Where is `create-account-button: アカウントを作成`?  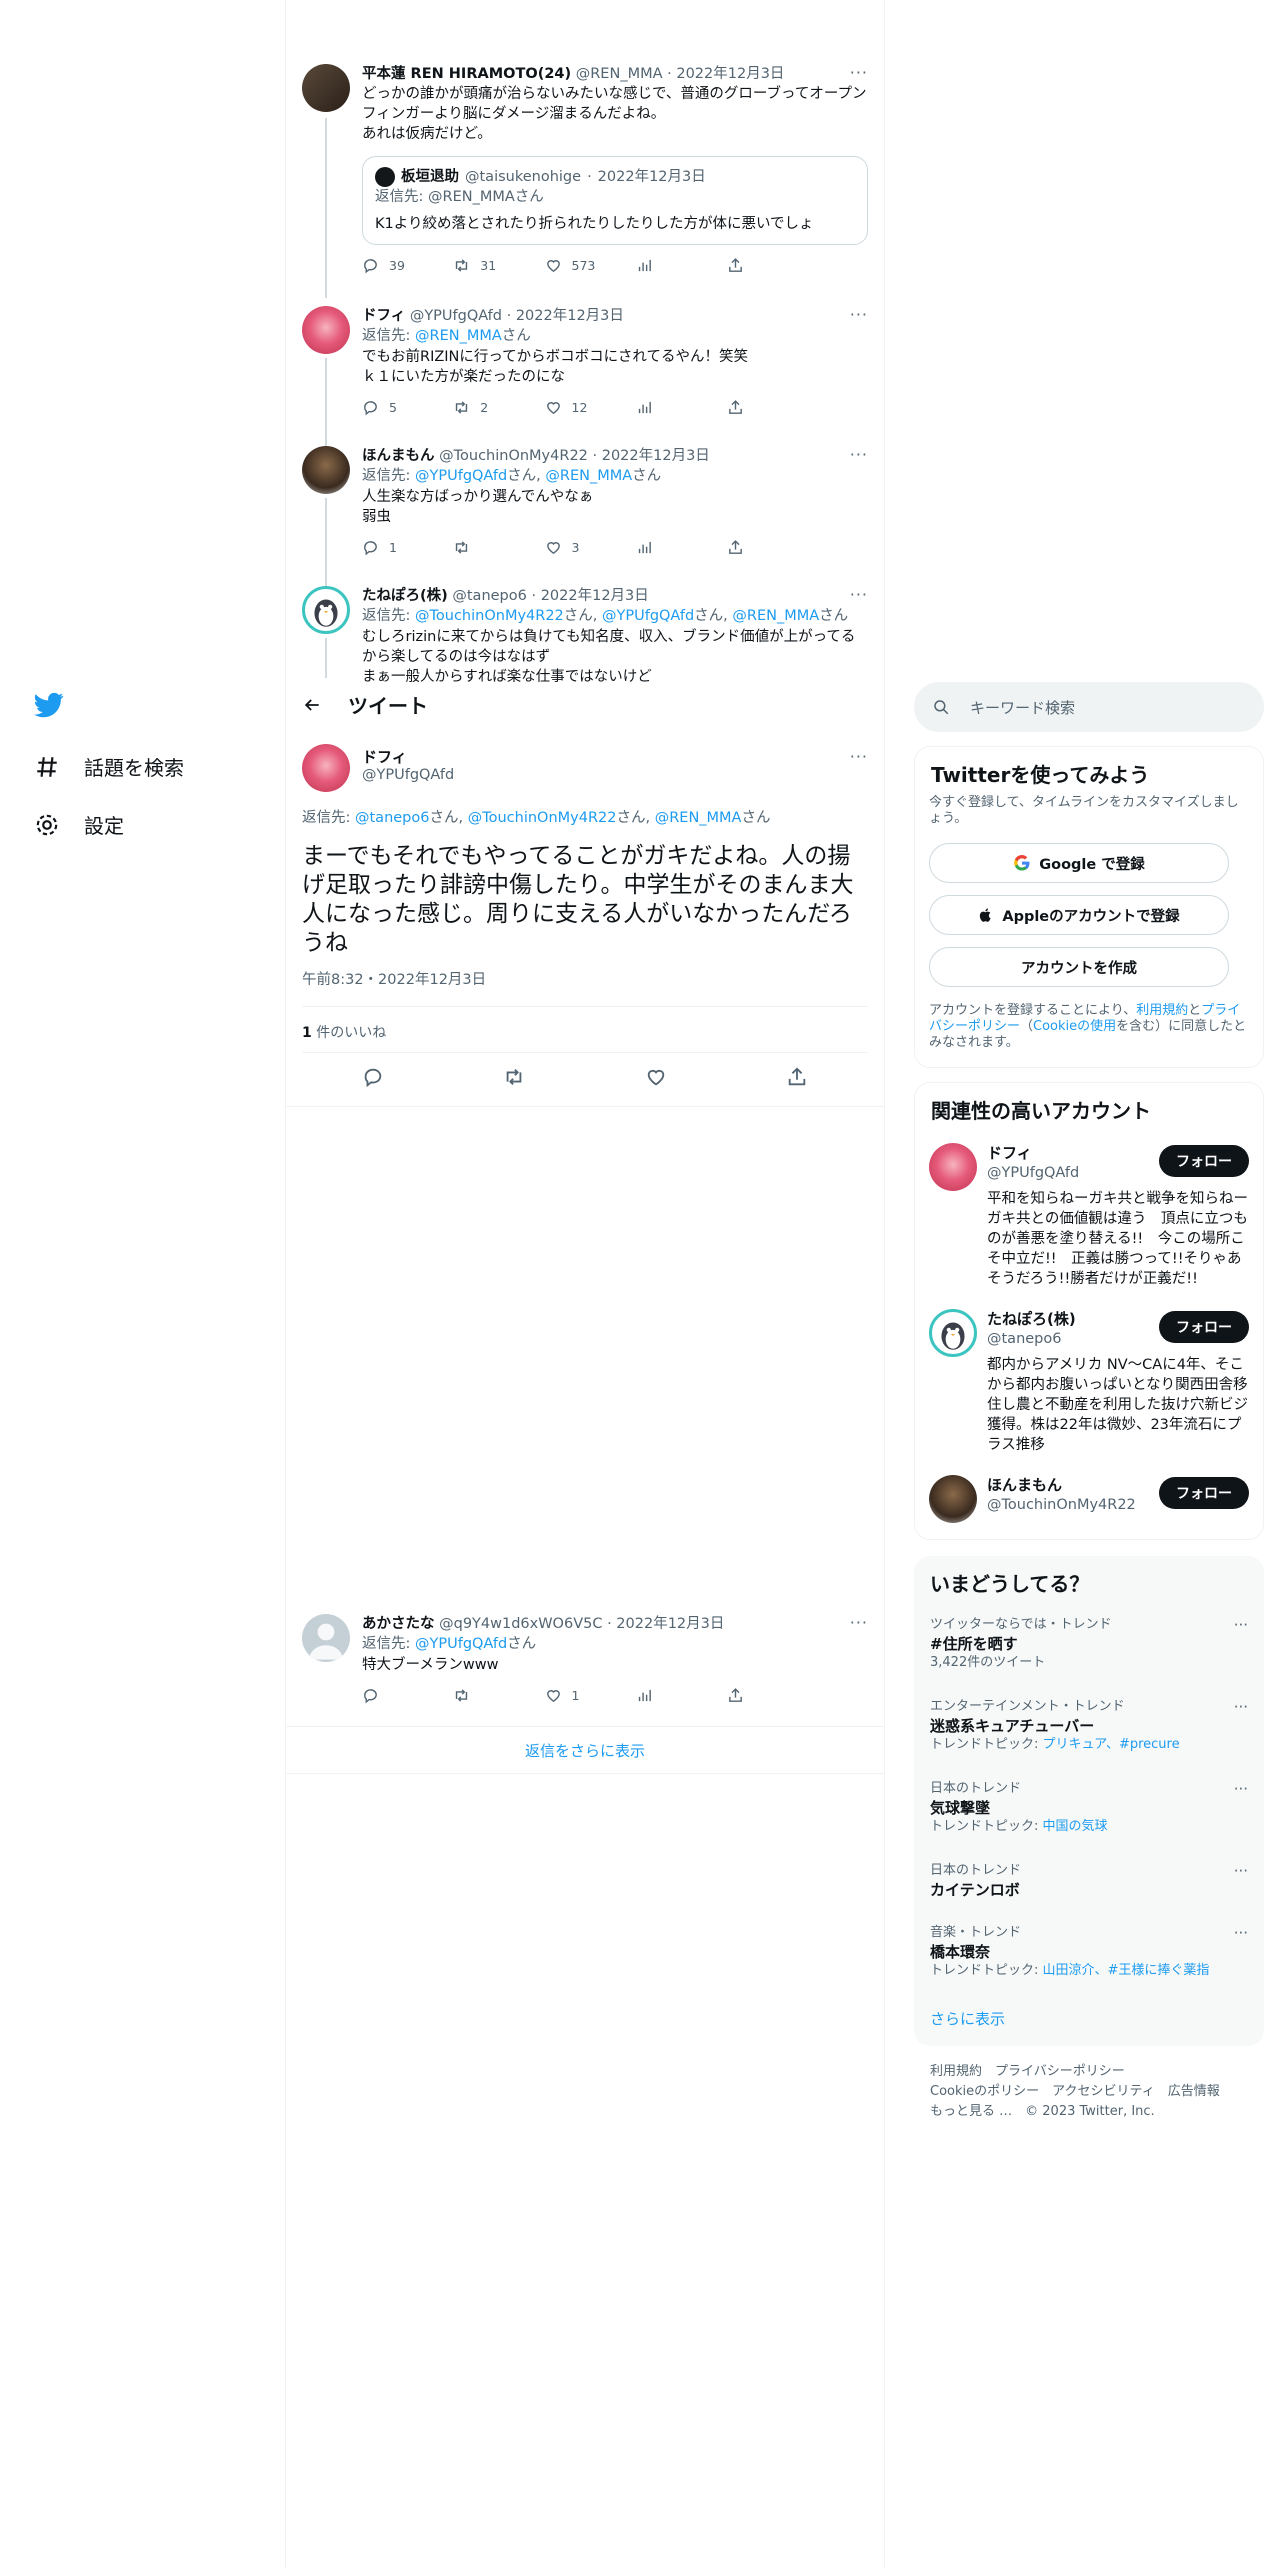 create-account-button: アカウントを作成 is located at coordinates (1079, 967).